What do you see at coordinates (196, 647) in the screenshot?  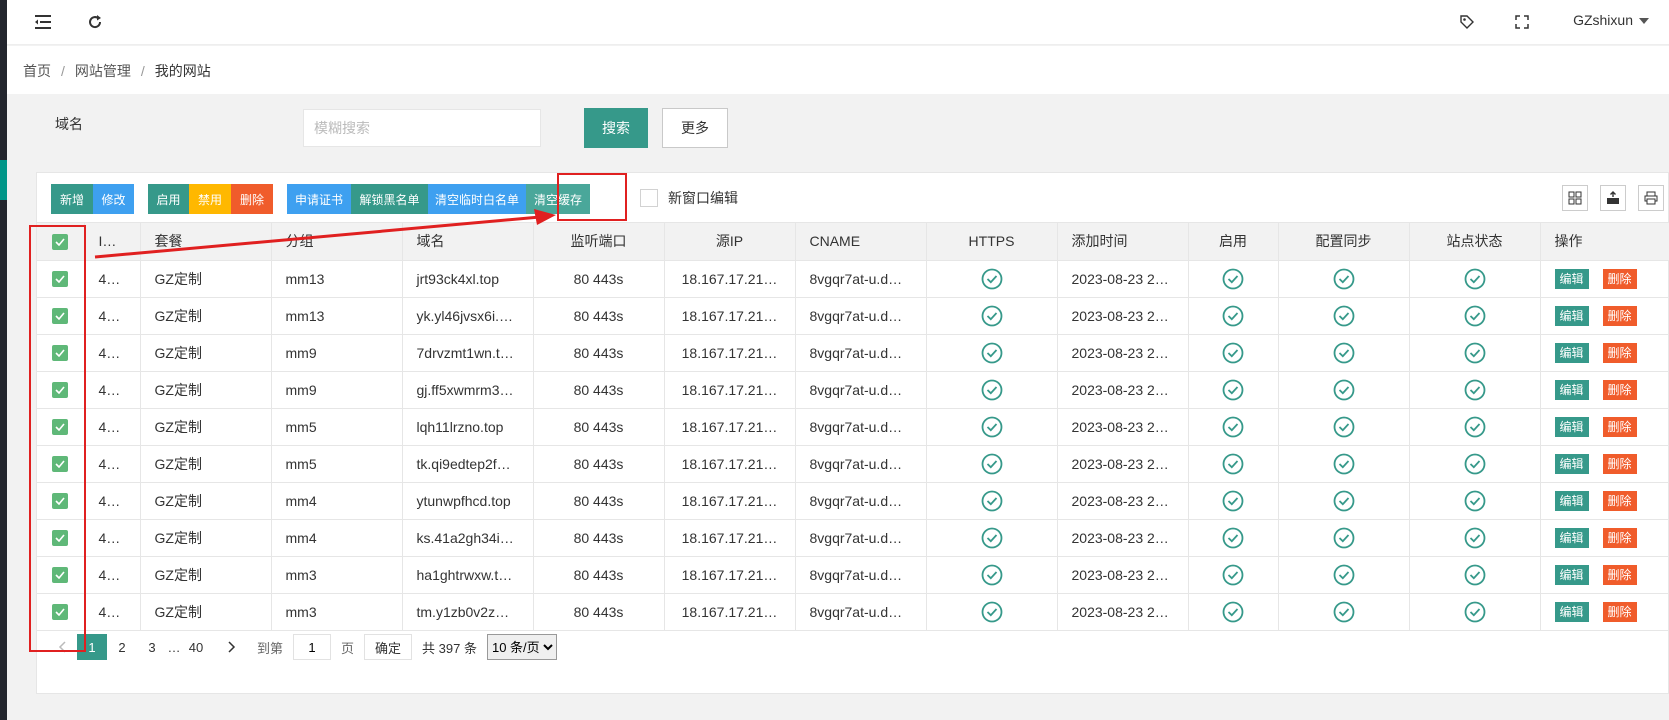 I see `page-last: 40` at bounding box center [196, 647].